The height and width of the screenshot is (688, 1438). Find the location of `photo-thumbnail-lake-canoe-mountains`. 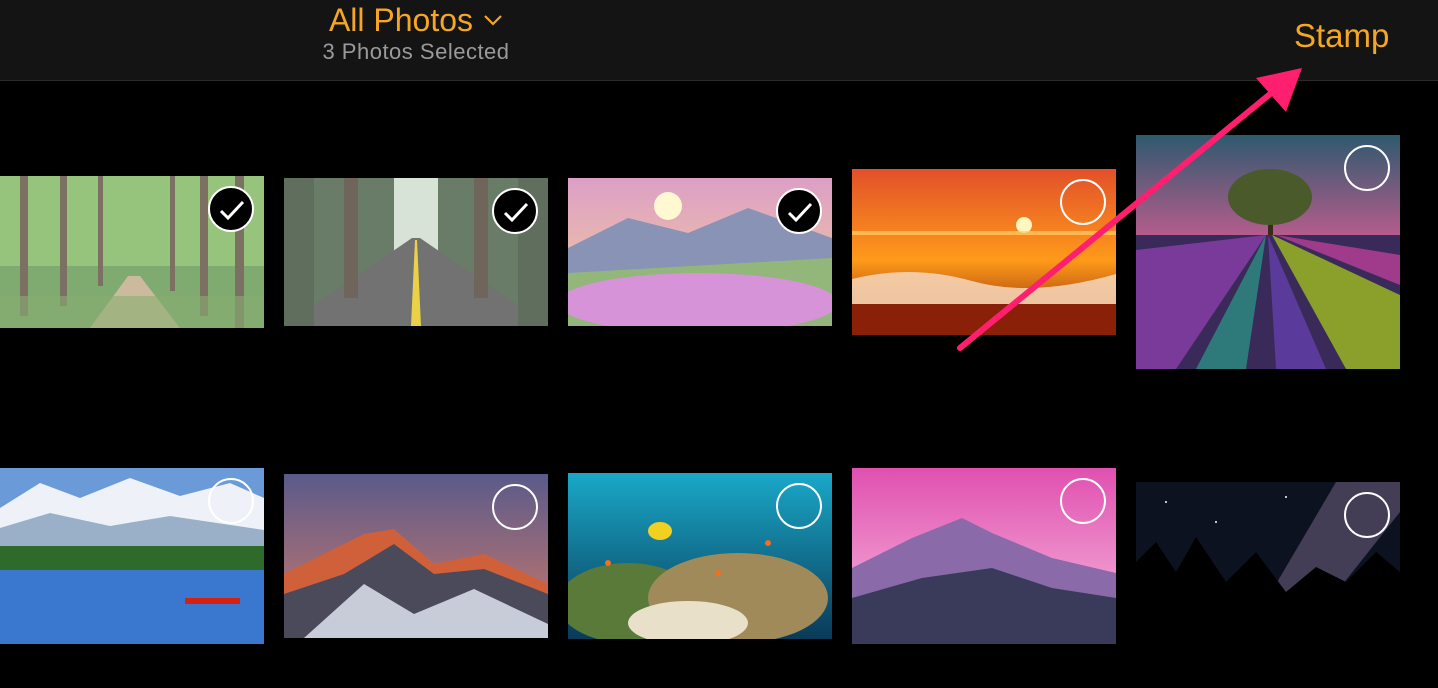

photo-thumbnail-lake-canoe-mountains is located at coordinates (132, 556).